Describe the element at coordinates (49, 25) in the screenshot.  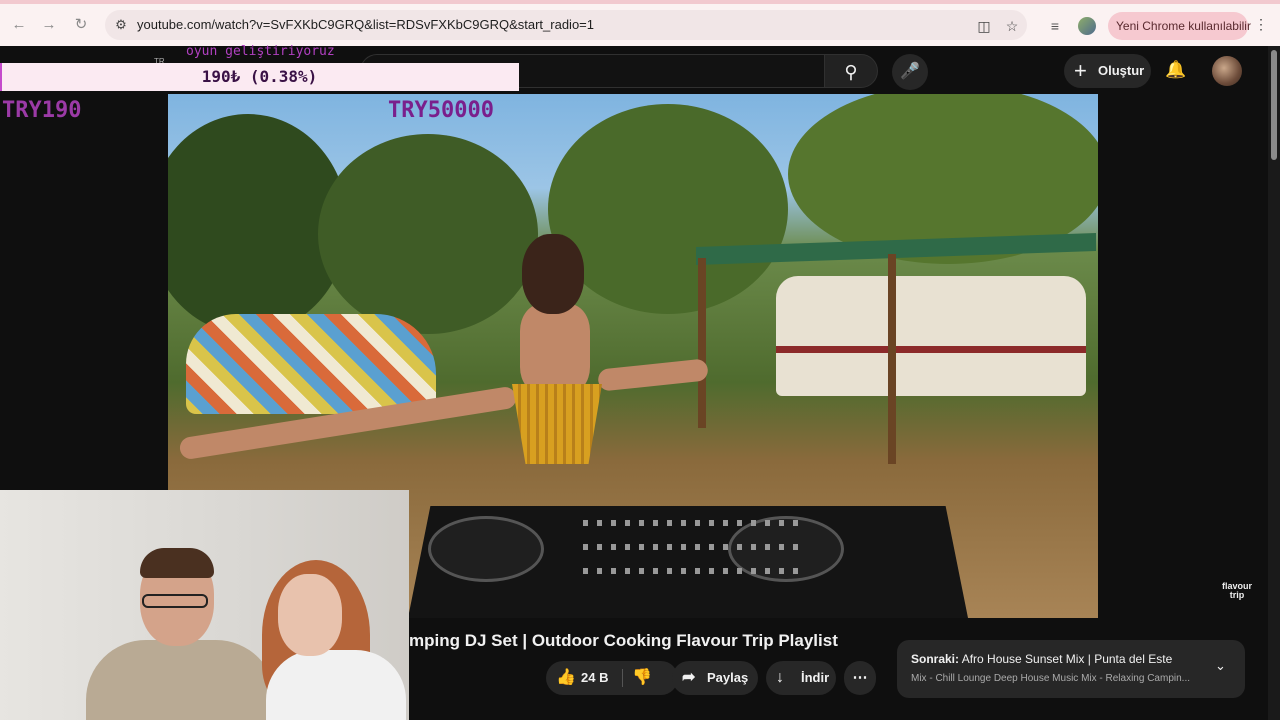
I see `forward-icon: →` at that location.